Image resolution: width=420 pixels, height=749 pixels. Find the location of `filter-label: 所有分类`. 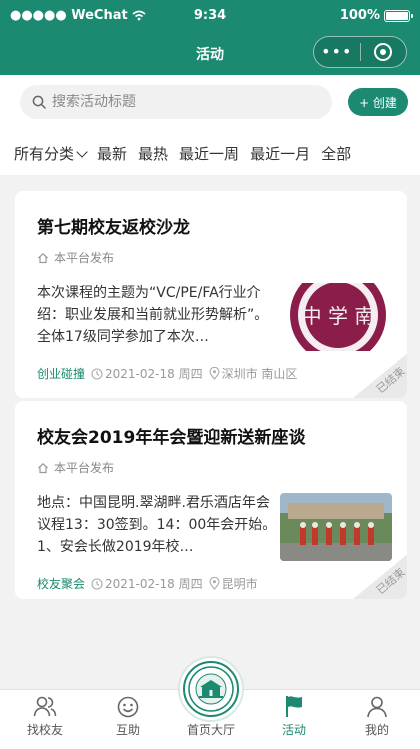

filter-label: 所有分类 is located at coordinates (44, 154).